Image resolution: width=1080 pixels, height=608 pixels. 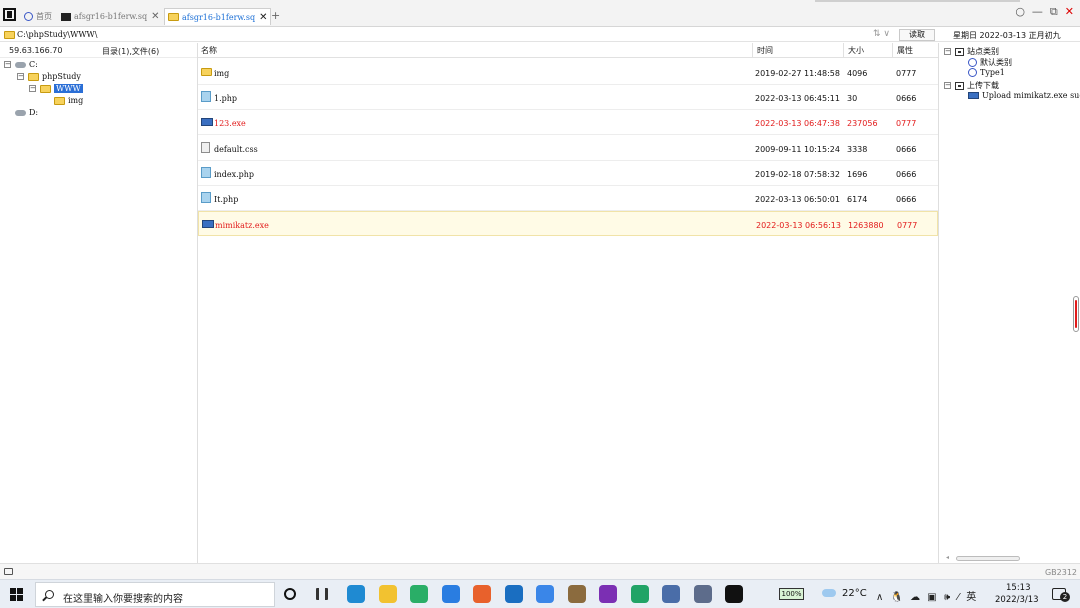 I want to click on tree-node-c: − C:, so click(x=21, y=64).